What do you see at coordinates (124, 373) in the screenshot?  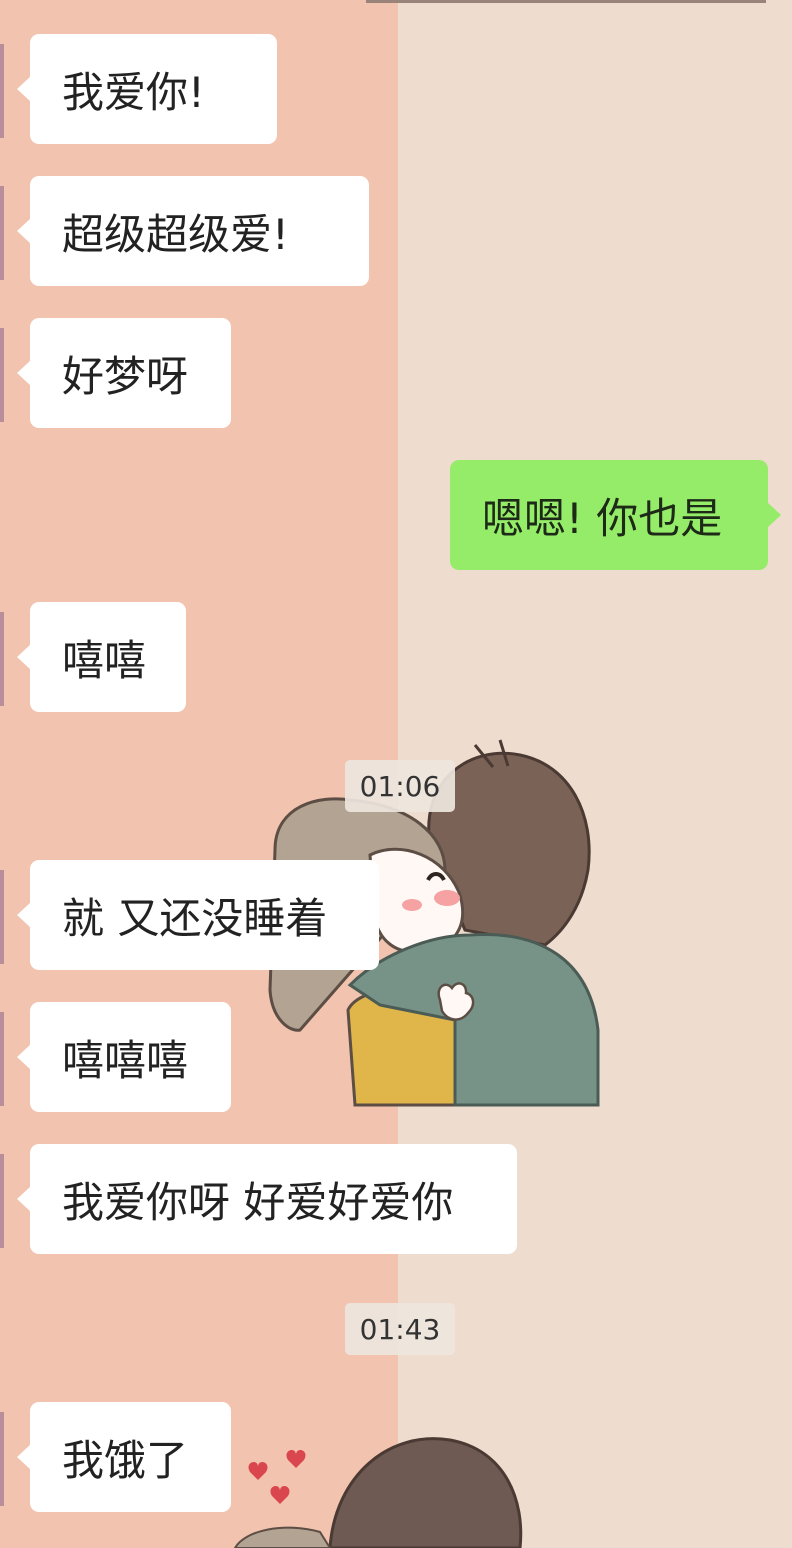 I see `message-bubble-incoming: 好梦呀` at bounding box center [124, 373].